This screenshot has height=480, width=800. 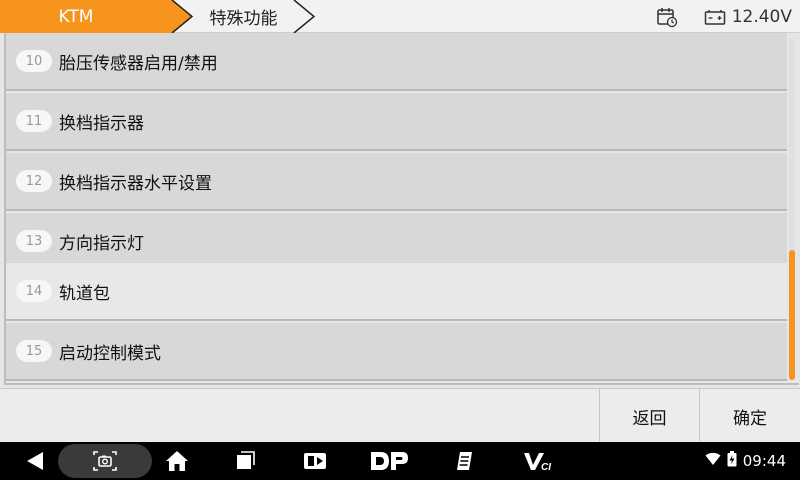 What do you see at coordinates (792, 209) in the screenshot?
I see `scrollbar` at bounding box center [792, 209].